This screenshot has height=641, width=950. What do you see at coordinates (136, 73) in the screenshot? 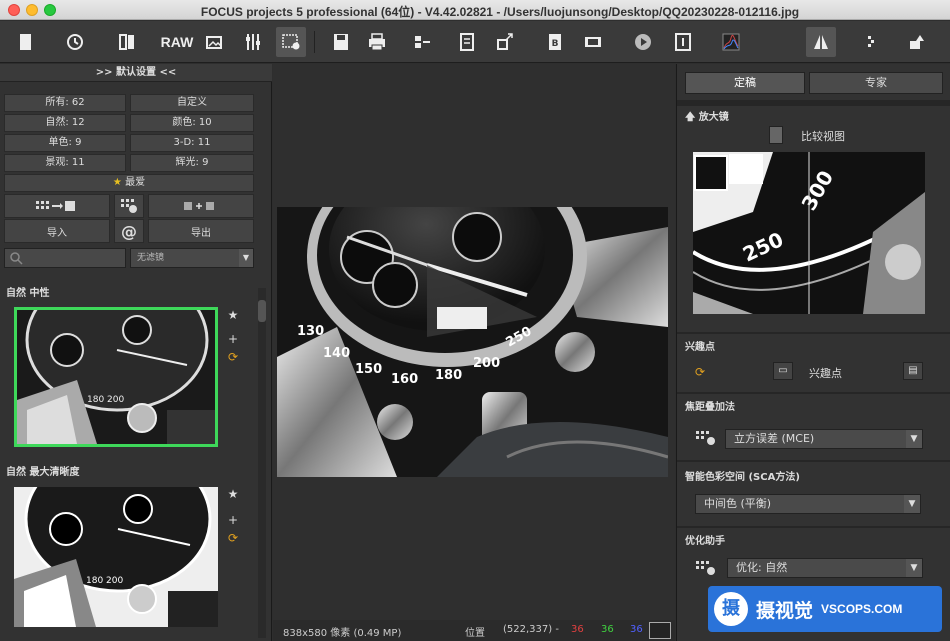
I see `preset-header: >> 默认设置 <<` at bounding box center [136, 73].